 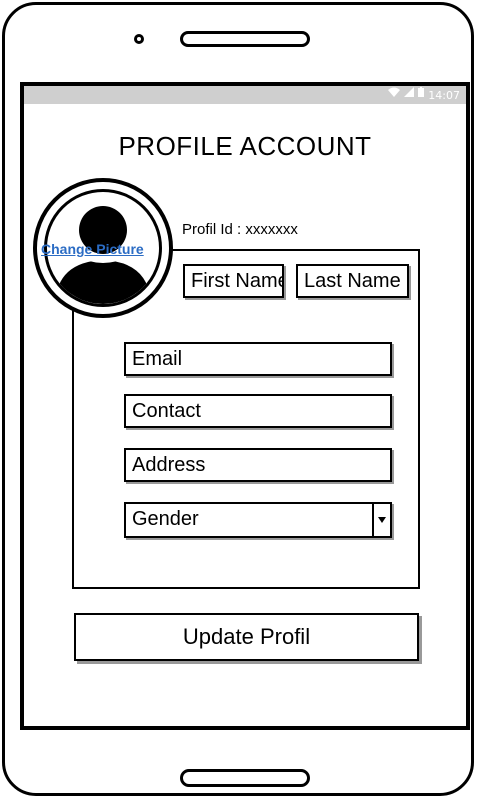 What do you see at coordinates (352, 281) in the screenshot?
I see `last-name-field: Last Name` at bounding box center [352, 281].